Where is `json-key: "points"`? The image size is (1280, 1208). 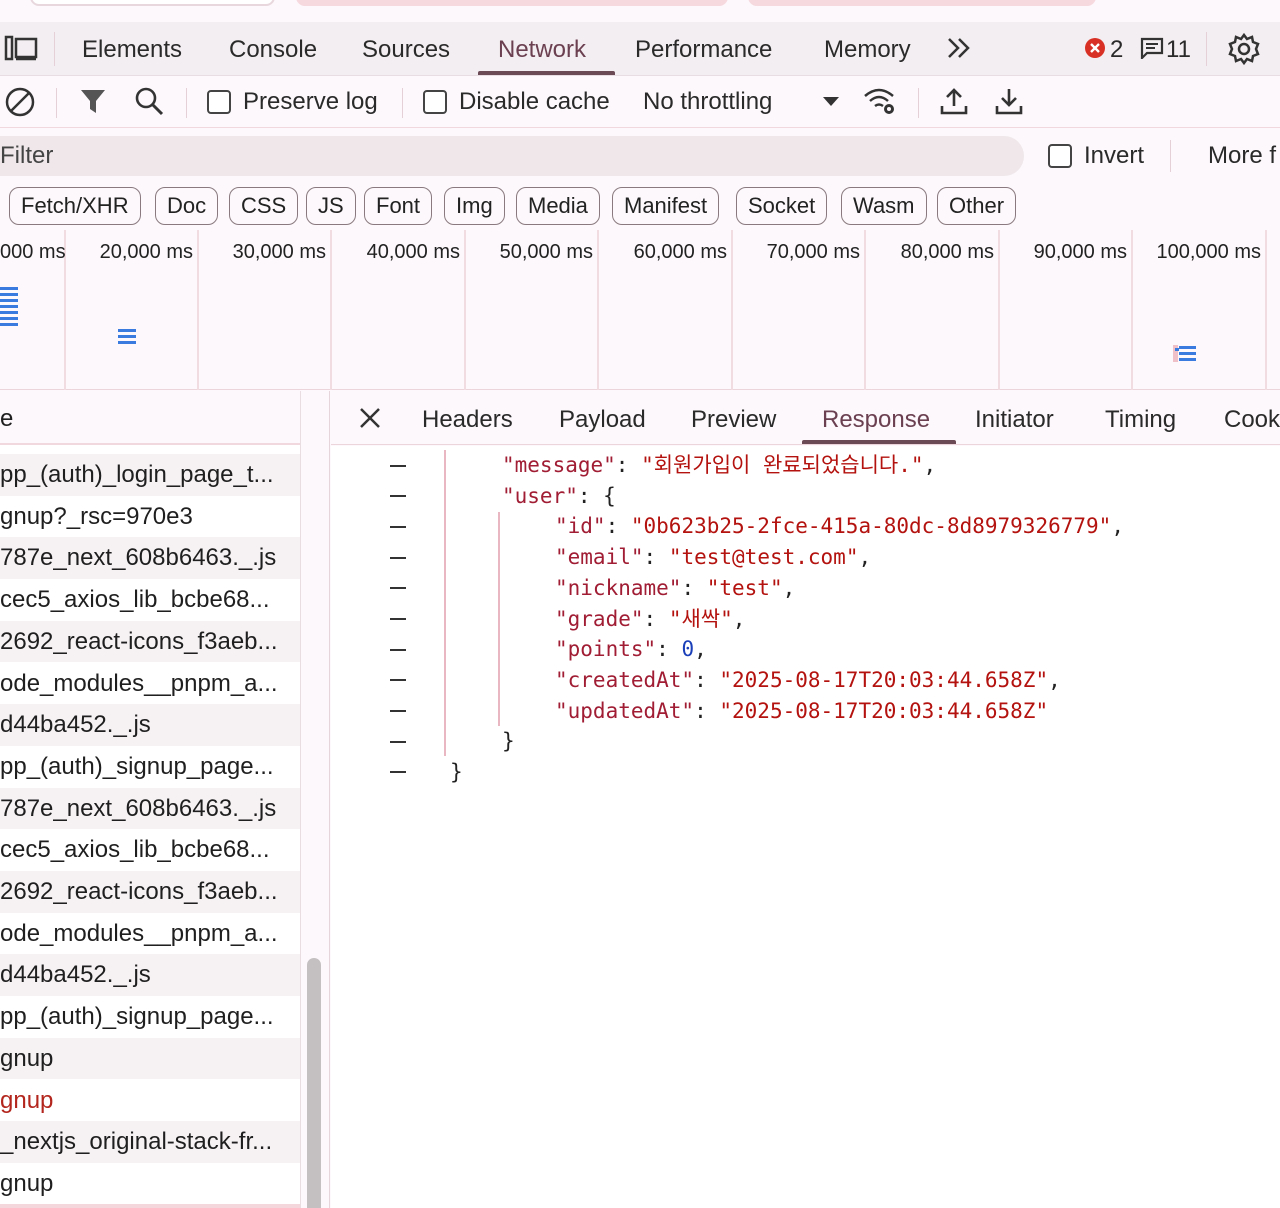
json-key: "points" is located at coordinates (606, 649).